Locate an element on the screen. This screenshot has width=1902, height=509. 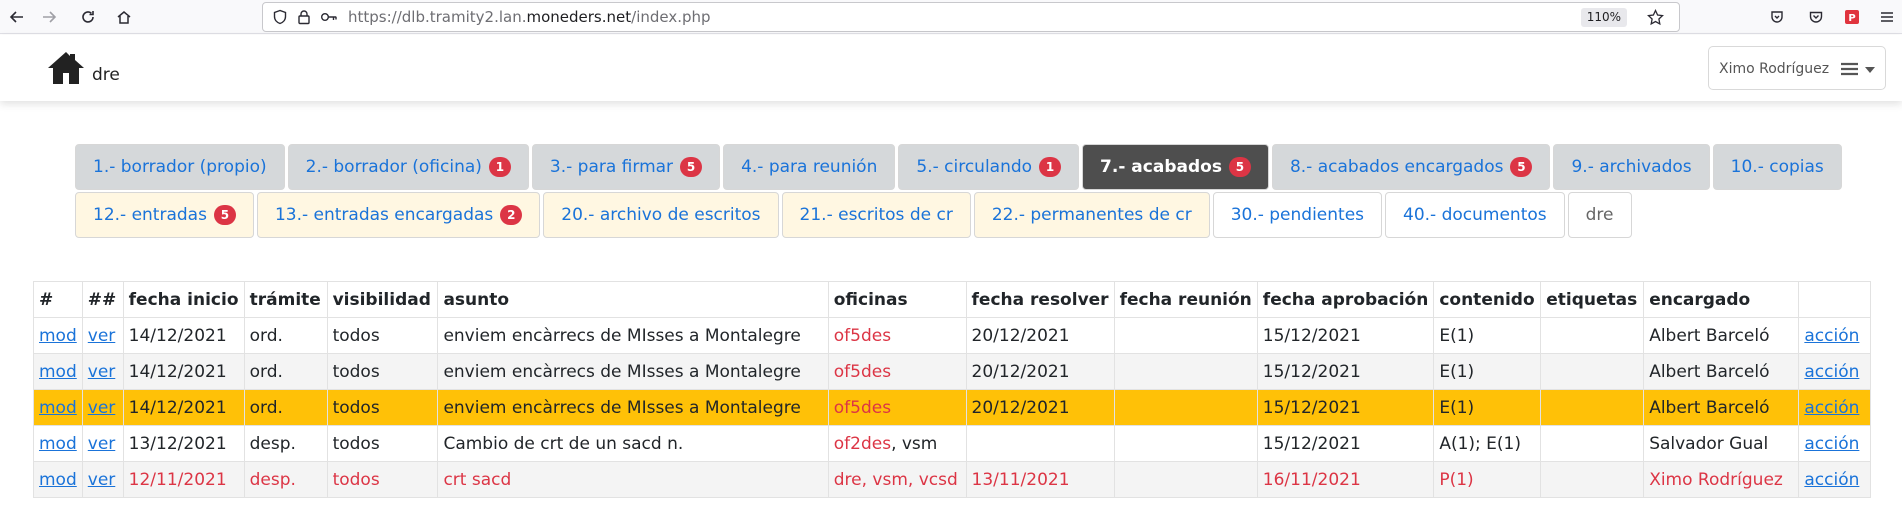
save-to-pocket-icon is located at coordinates (1777, 17).